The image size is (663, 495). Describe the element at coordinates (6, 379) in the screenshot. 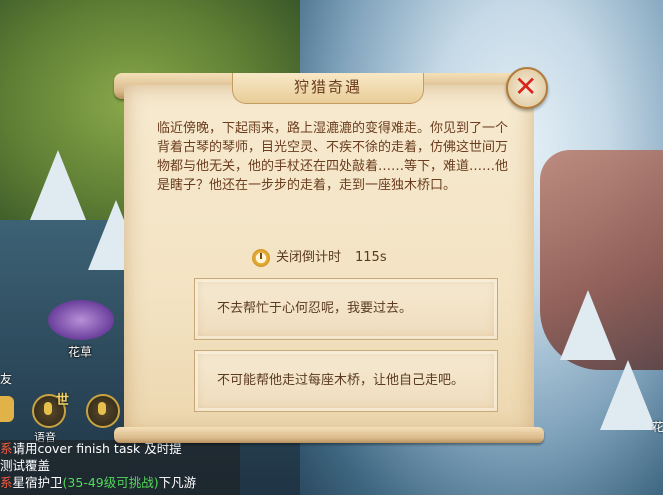

I see `friends-label: 友` at that location.